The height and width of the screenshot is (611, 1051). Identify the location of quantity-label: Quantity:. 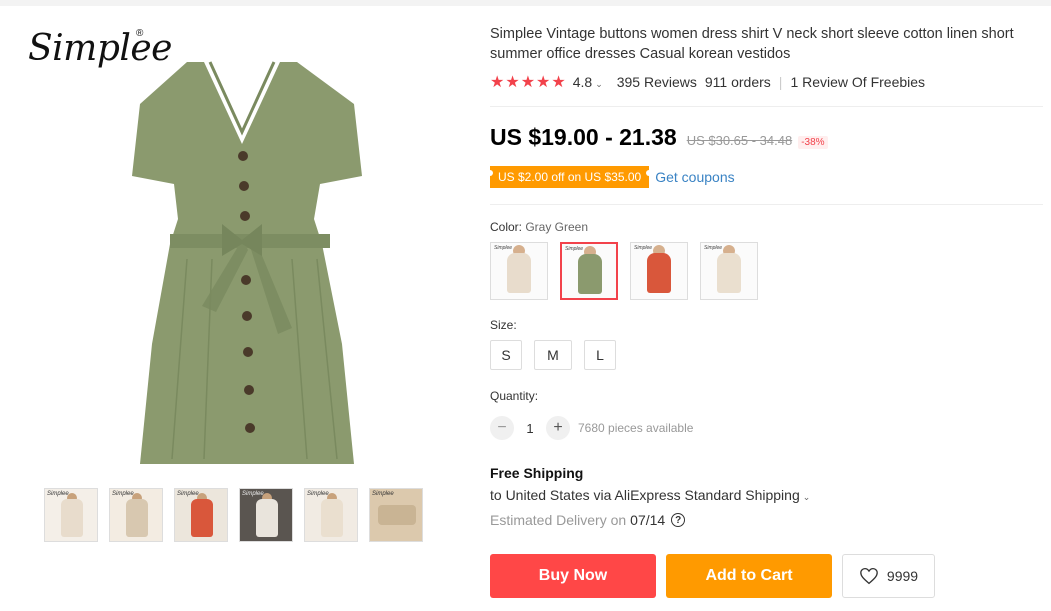
(514, 396).